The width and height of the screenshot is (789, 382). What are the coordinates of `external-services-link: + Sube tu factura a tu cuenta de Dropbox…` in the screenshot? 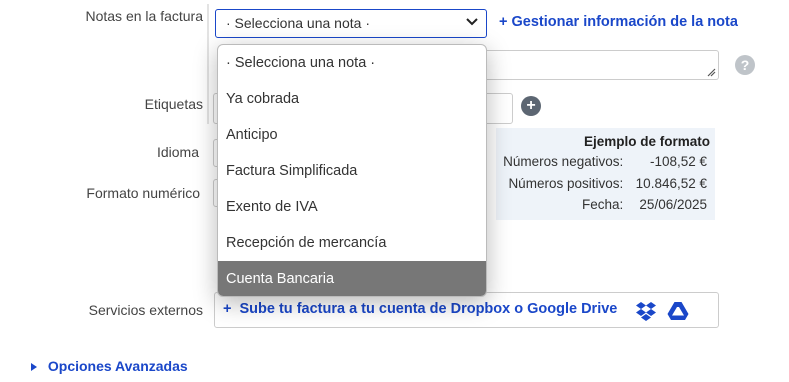 It's located at (420, 309).